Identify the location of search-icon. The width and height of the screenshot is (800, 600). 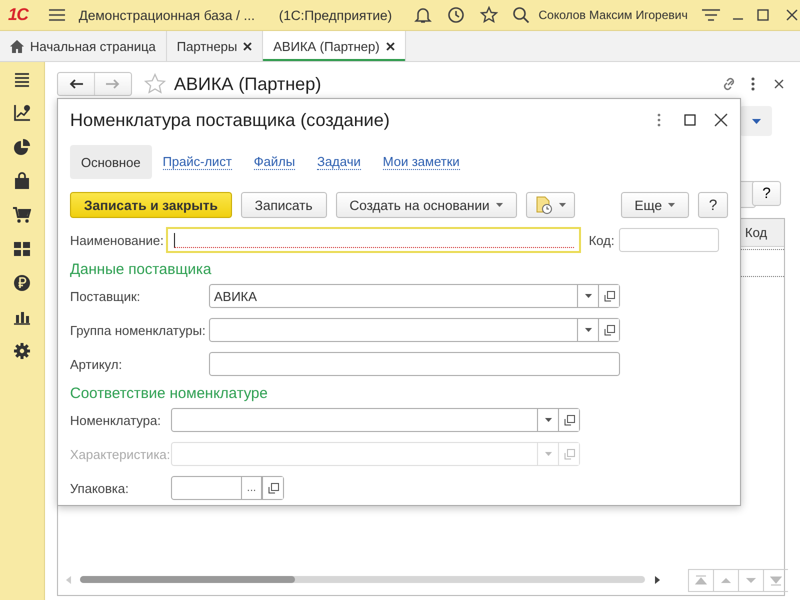
(521, 15).